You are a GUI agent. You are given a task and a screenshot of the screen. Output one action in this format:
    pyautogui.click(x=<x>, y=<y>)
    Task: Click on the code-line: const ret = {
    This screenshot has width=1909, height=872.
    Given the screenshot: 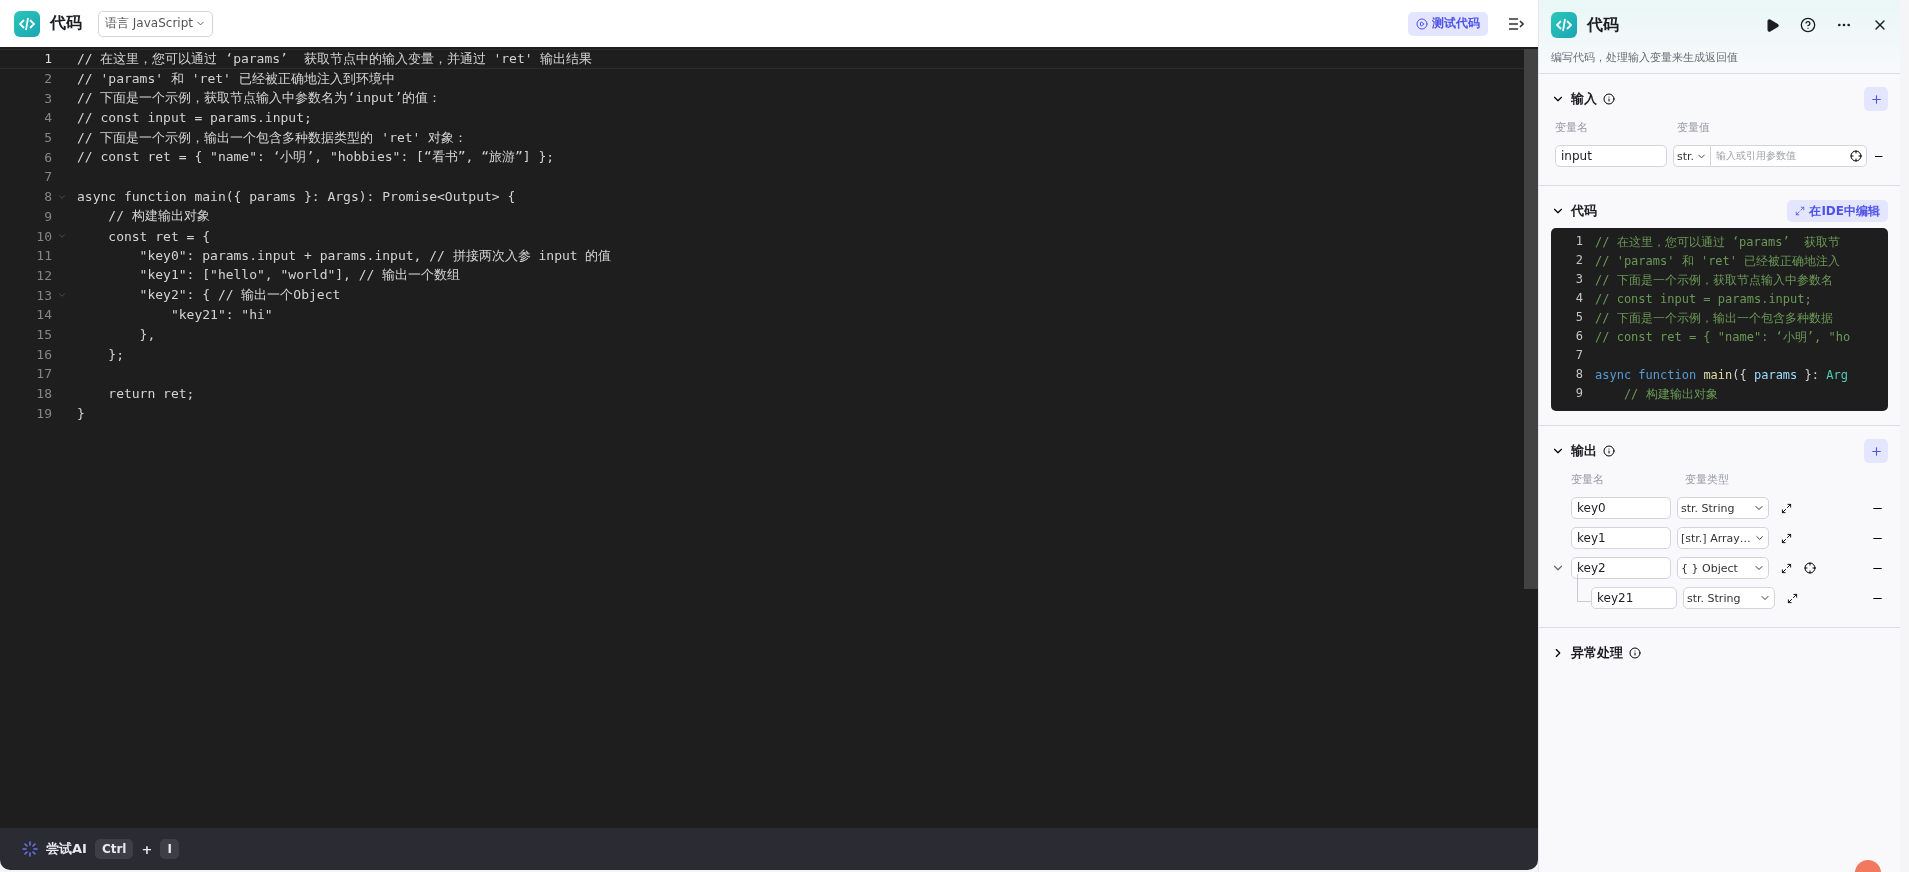 What is the action you would take?
    pyautogui.click(x=159, y=236)
    